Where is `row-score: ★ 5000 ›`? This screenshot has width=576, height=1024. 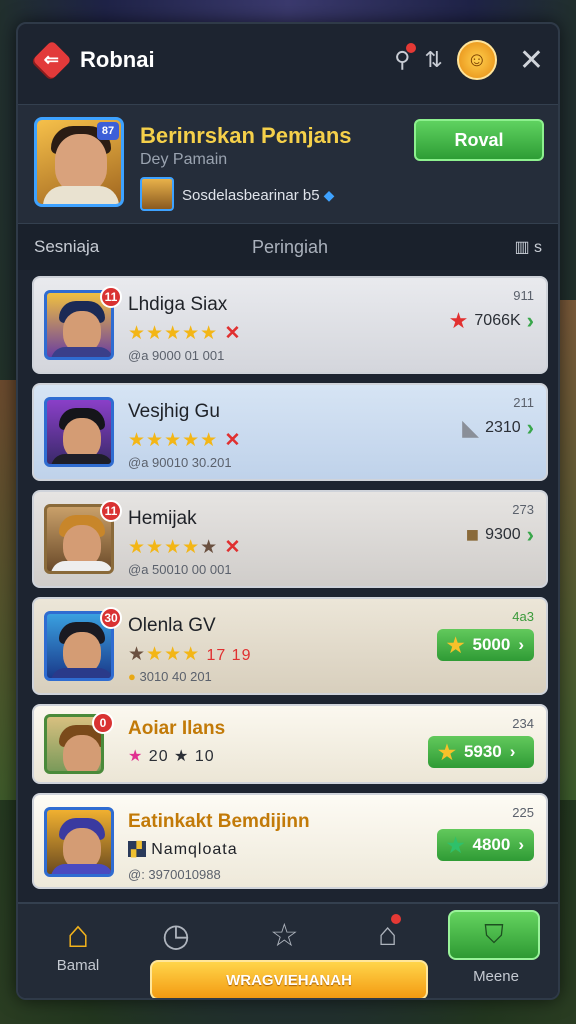 row-score: ★ 5000 › is located at coordinates (485, 645).